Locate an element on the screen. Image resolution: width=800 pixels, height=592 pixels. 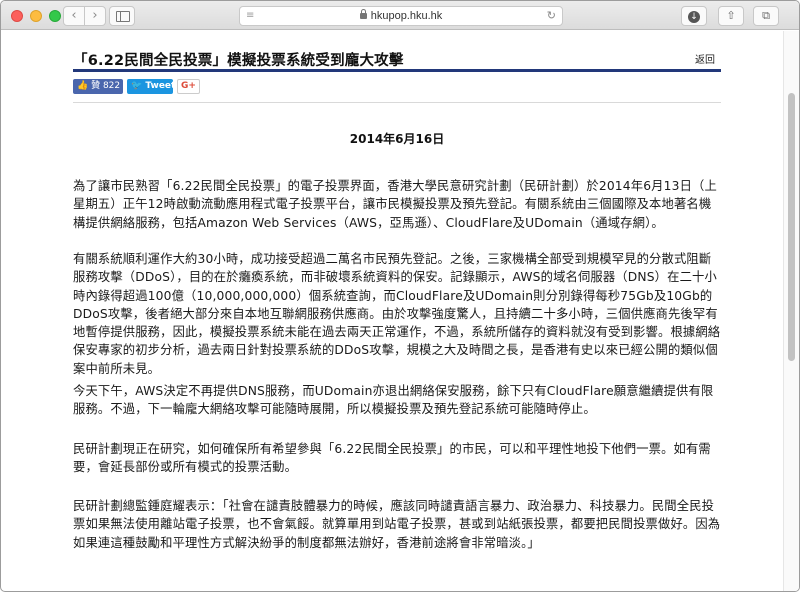
tabs-overview-button: ⧉ is located at coordinates (766, 16).